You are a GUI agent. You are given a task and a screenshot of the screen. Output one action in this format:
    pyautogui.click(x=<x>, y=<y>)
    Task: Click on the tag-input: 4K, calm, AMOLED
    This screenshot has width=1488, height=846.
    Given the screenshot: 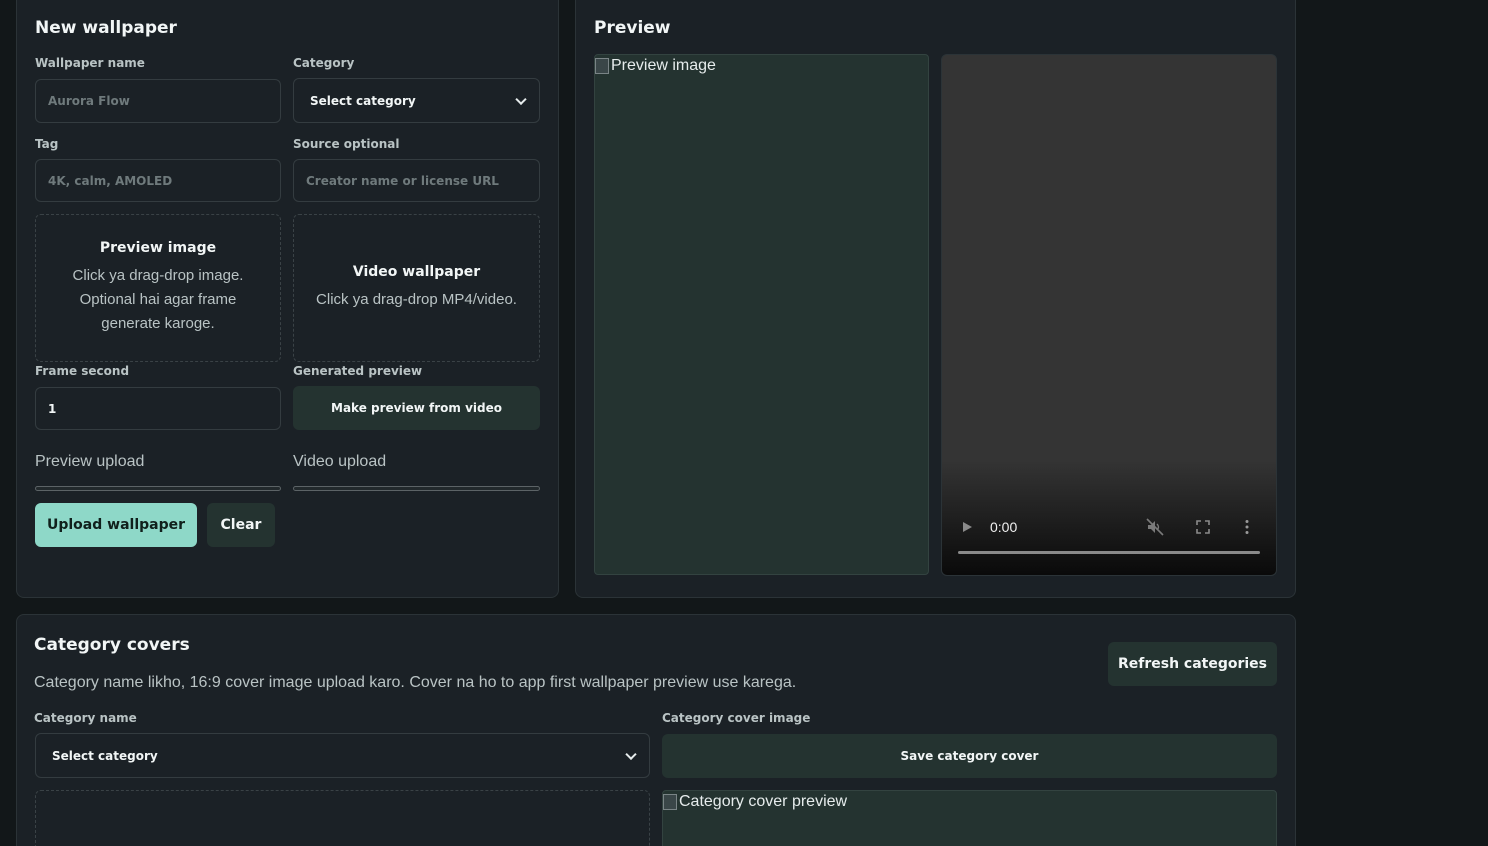 What is the action you would take?
    pyautogui.click(x=158, y=180)
    